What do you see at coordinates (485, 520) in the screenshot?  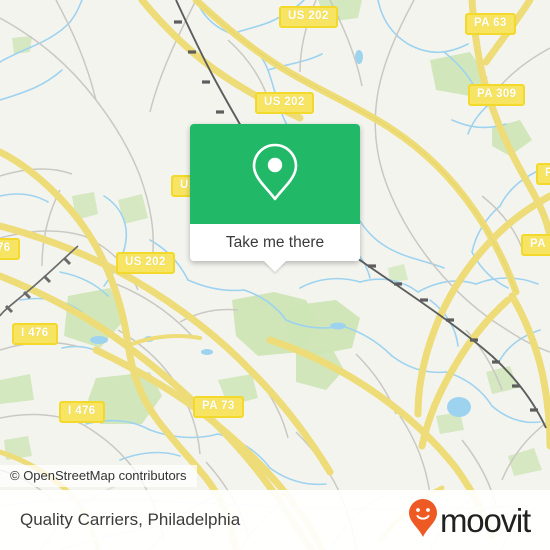 I see `moovit-wordmark: moovit` at bounding box center [485, 520].